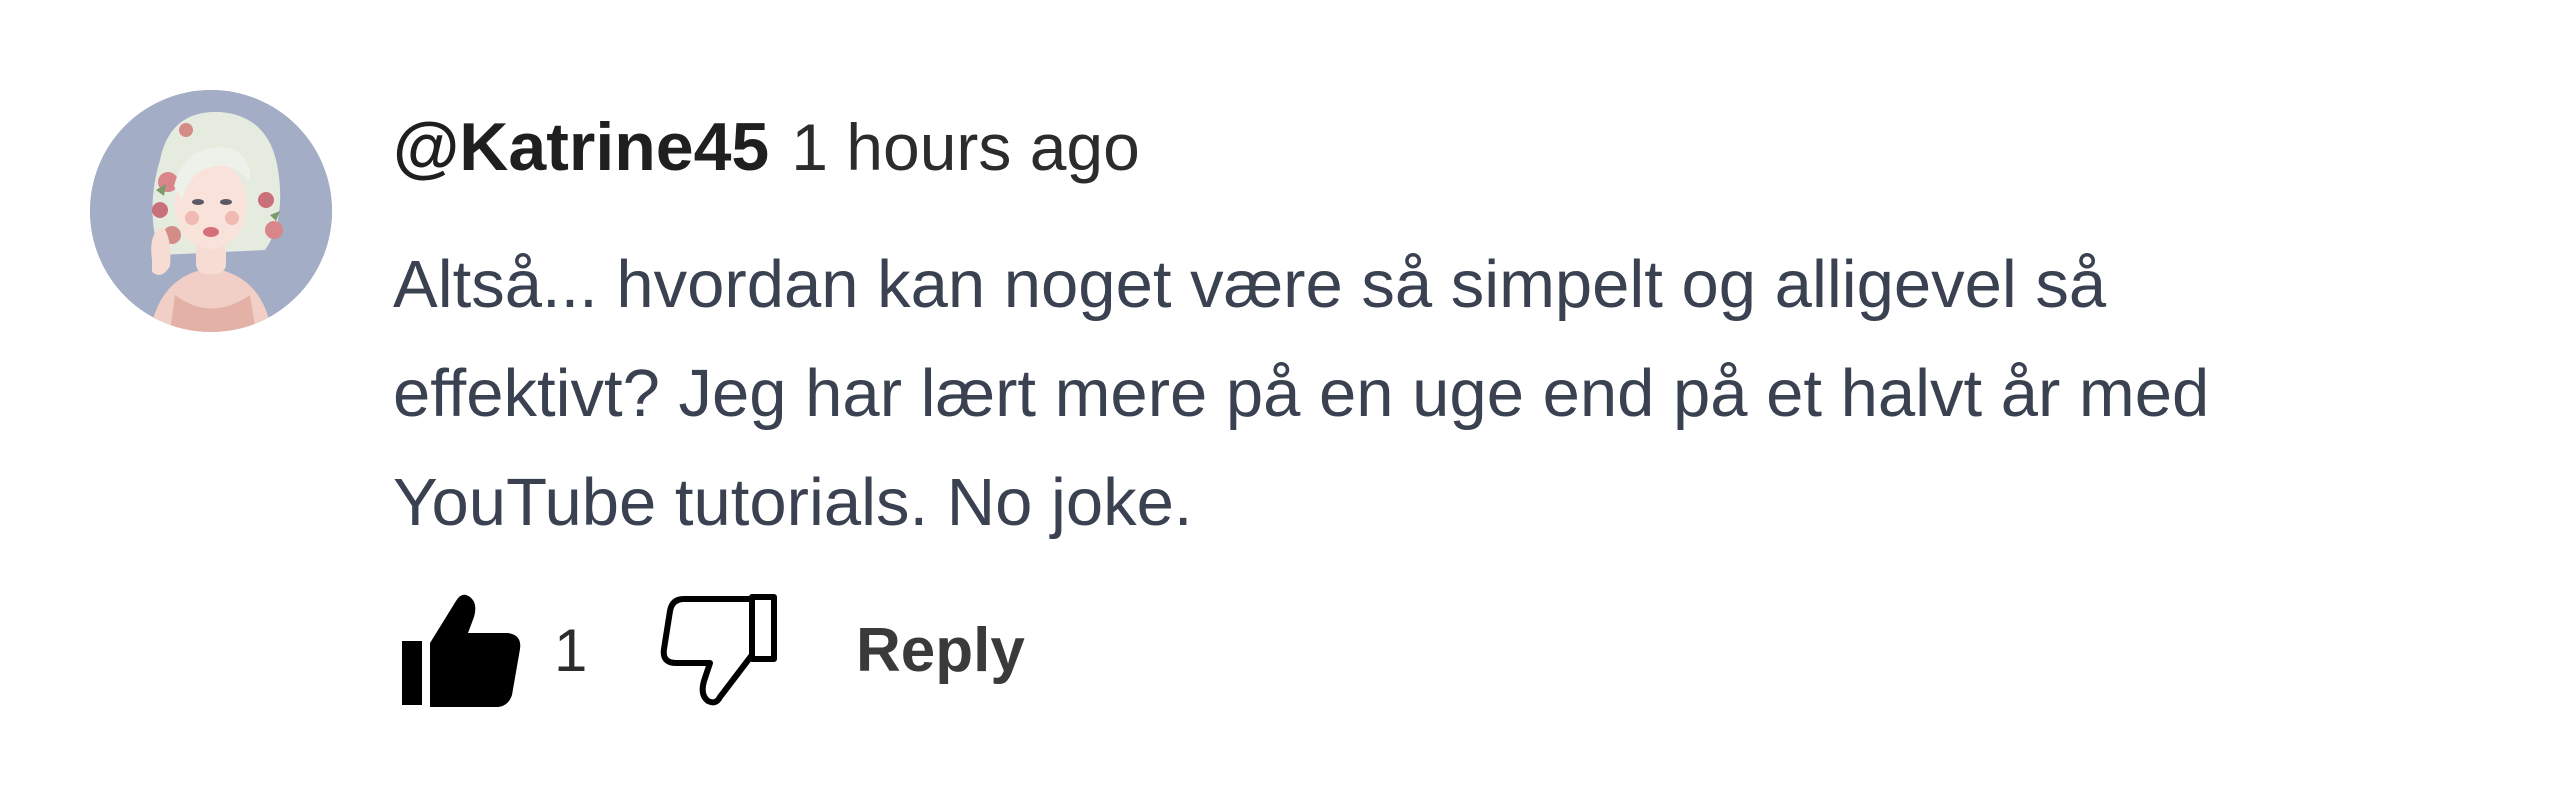  I want to click on avatar-illustration, so click(211, 211).